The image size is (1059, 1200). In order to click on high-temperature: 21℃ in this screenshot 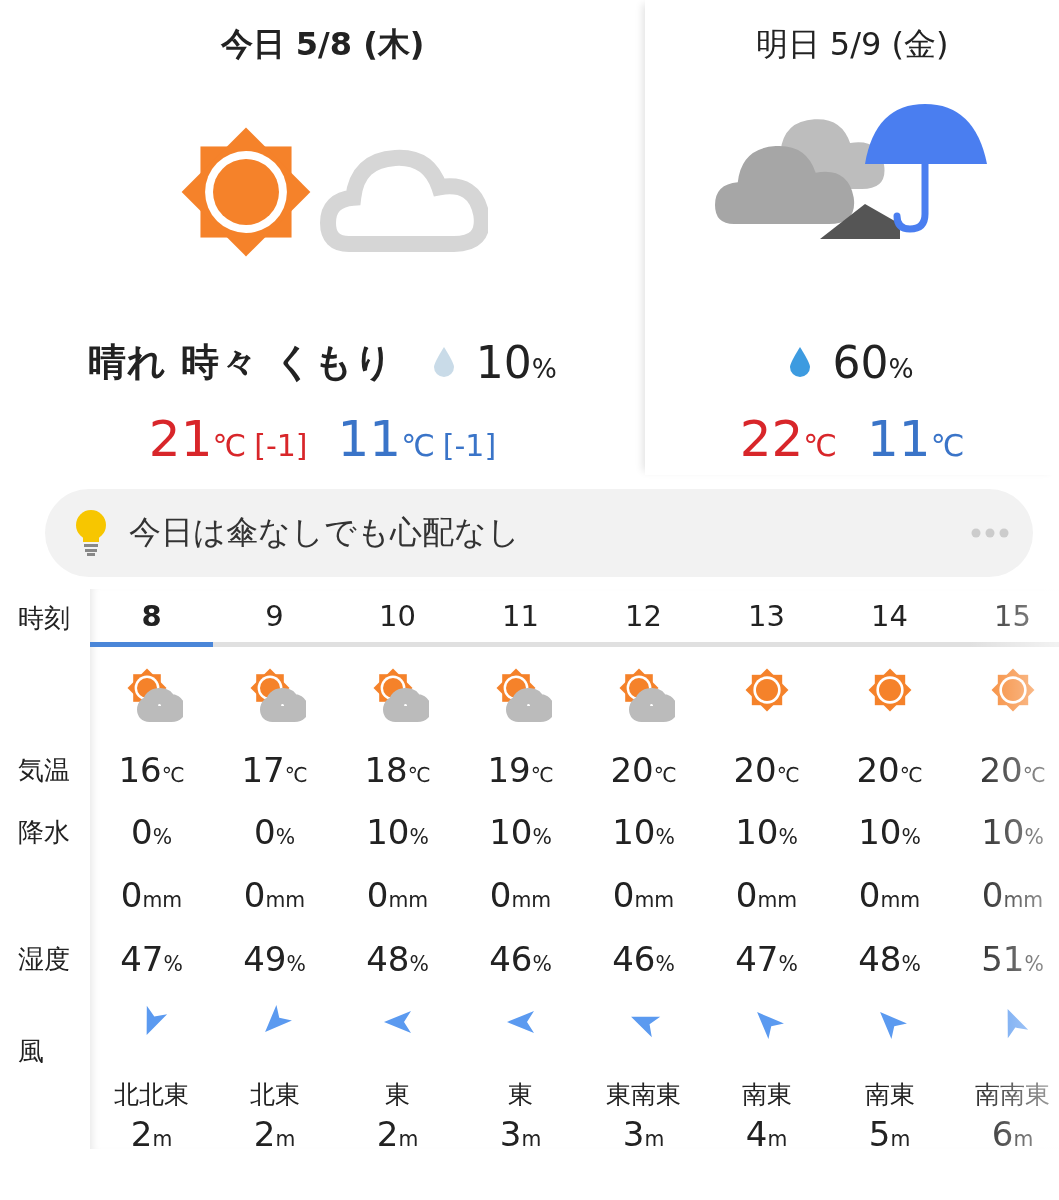, I will do `click(197, 439)`.